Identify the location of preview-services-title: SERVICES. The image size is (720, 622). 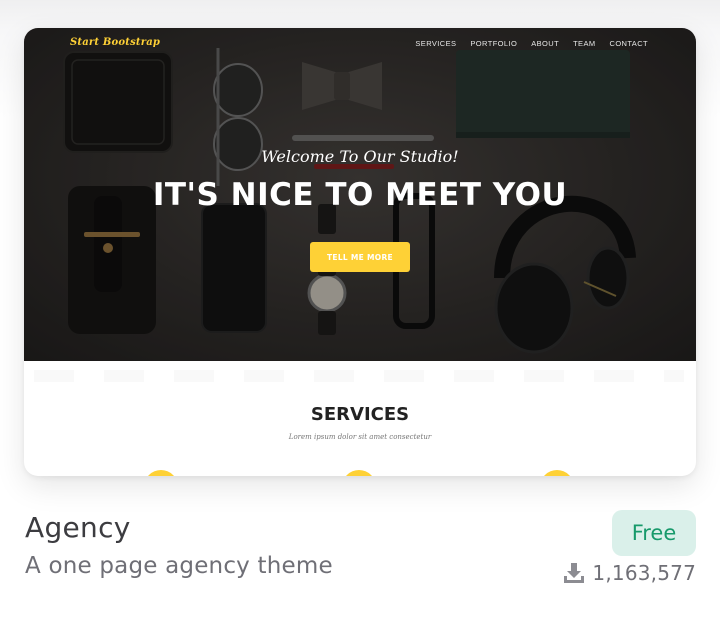
(360, 414).